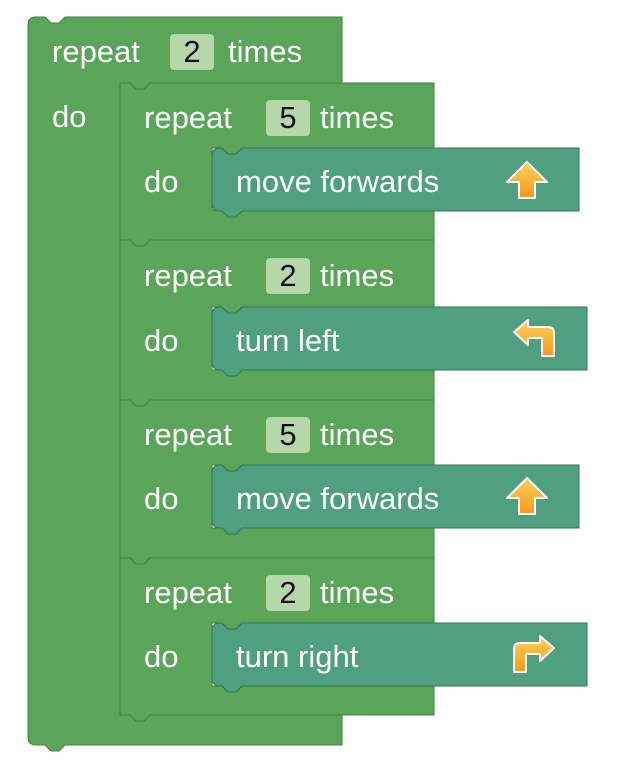  What do you see at coordinates (188, 275) in the screenshot?
I see `inner-2-repeat-label: repeat` at bounding box center [188, 275].